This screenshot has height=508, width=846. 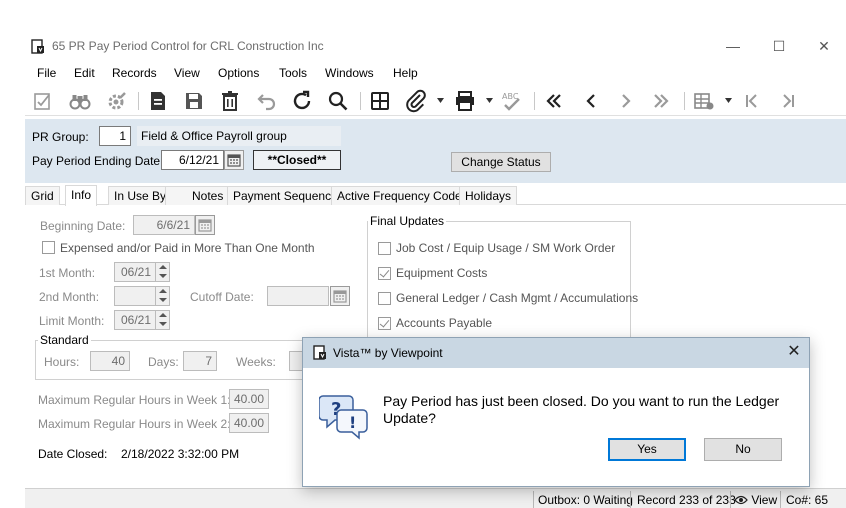 I want to click on save-icon, so click(x=194, y=101).